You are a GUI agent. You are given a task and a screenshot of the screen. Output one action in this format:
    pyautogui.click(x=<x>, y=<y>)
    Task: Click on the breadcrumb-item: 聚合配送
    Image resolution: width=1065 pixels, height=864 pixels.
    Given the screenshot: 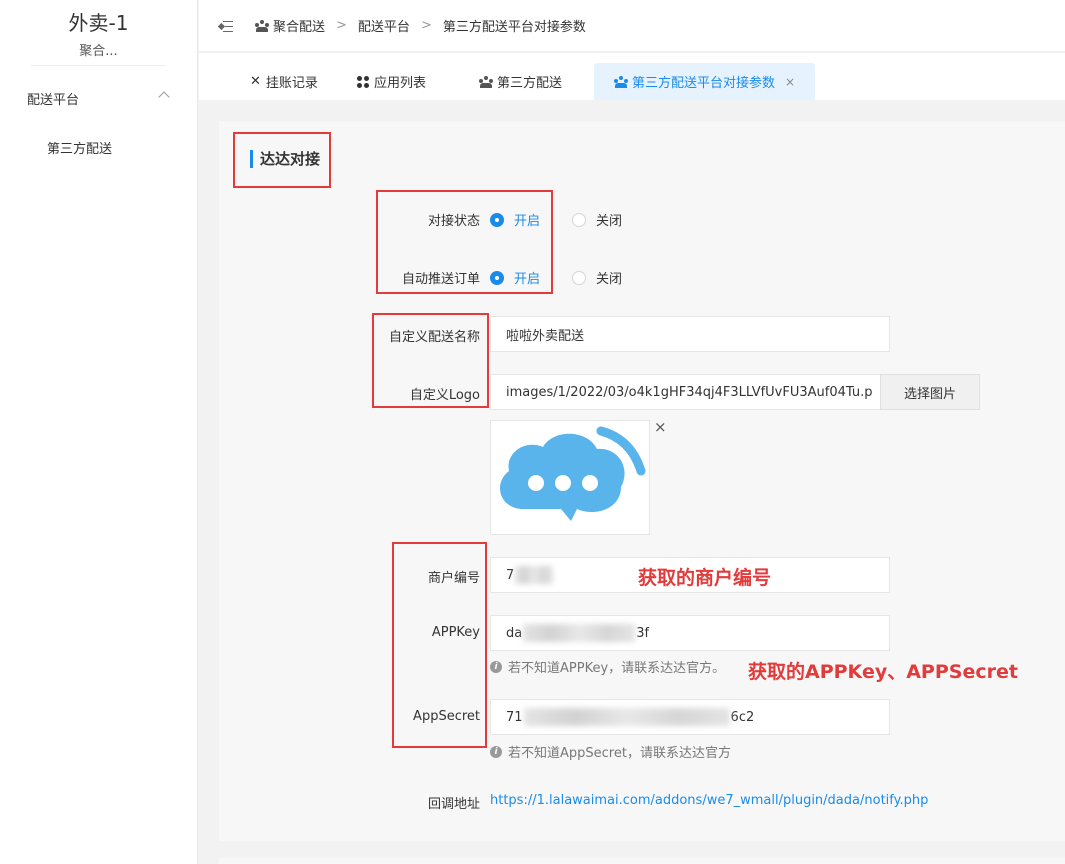 What is the action you would take?
    pyautogui.click(x=299, y=25)
    